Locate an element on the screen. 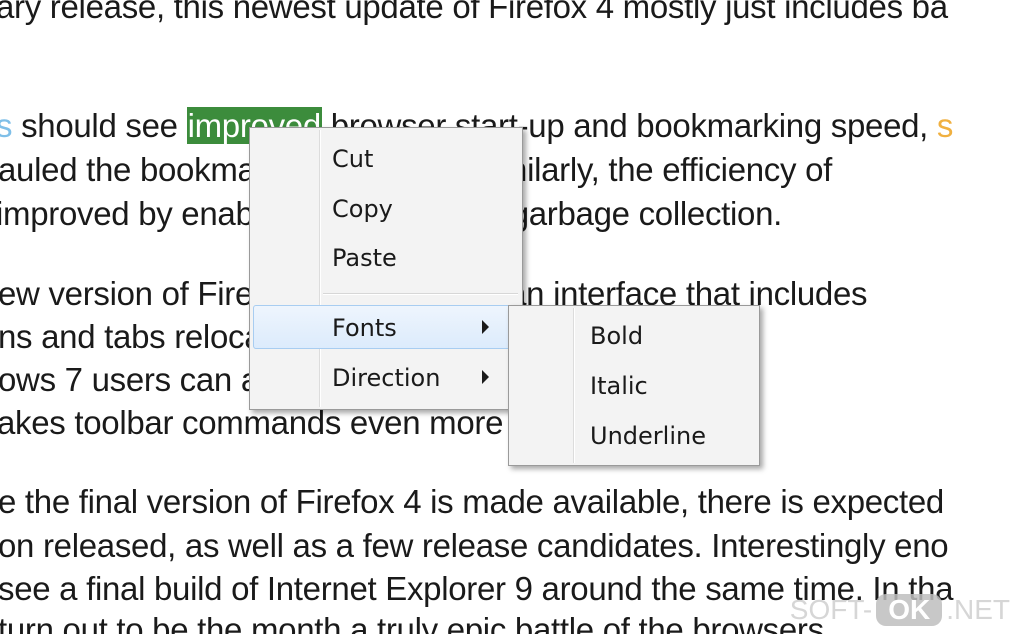  menu-item-paste: Paste is located at coordinates (386, 258).